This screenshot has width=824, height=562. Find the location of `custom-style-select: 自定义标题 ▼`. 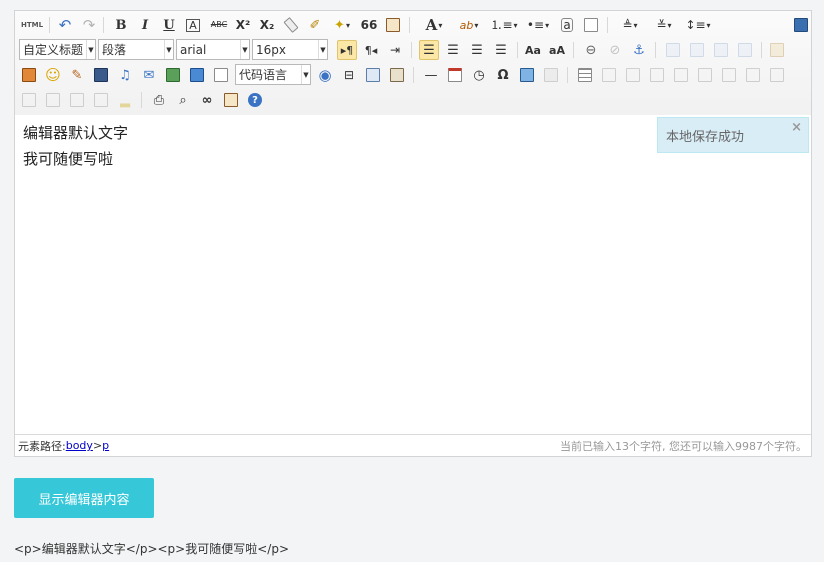

custom-style-select: 自定义标题 ▼ is located at coordinates (57, 49).